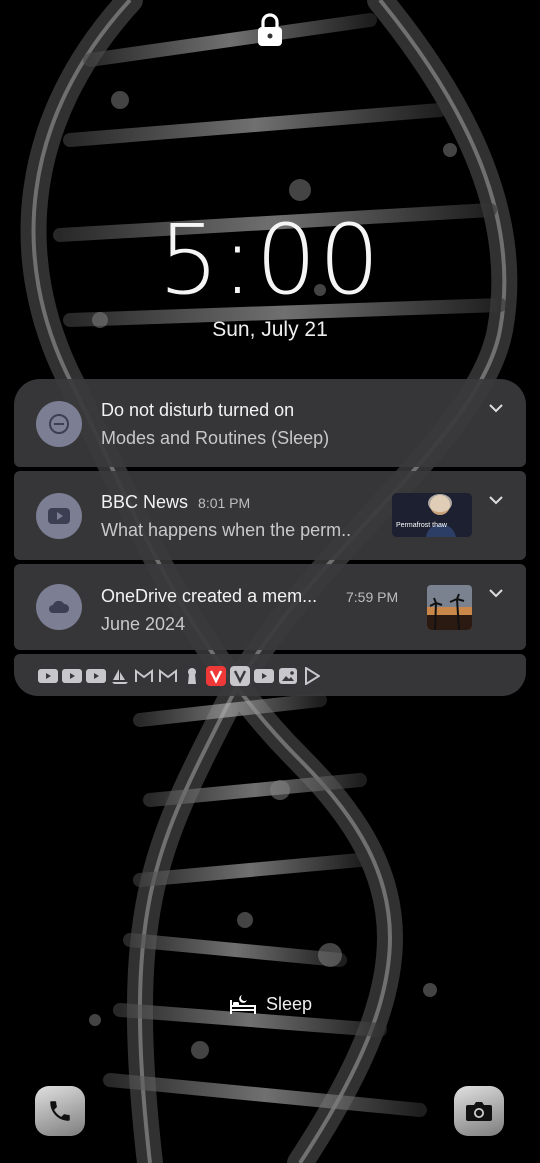 The image size is (540, 1163). Describe the element at coordinates (143, 624) in the screenshot. I see `notification-body: June 2024` at that location.